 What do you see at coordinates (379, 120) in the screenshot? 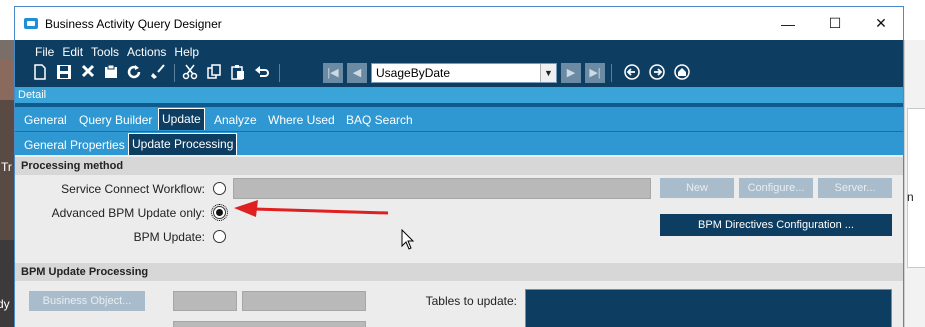
I see `tab-baq-search: BAQ Search` at bounding box center [379, 120].